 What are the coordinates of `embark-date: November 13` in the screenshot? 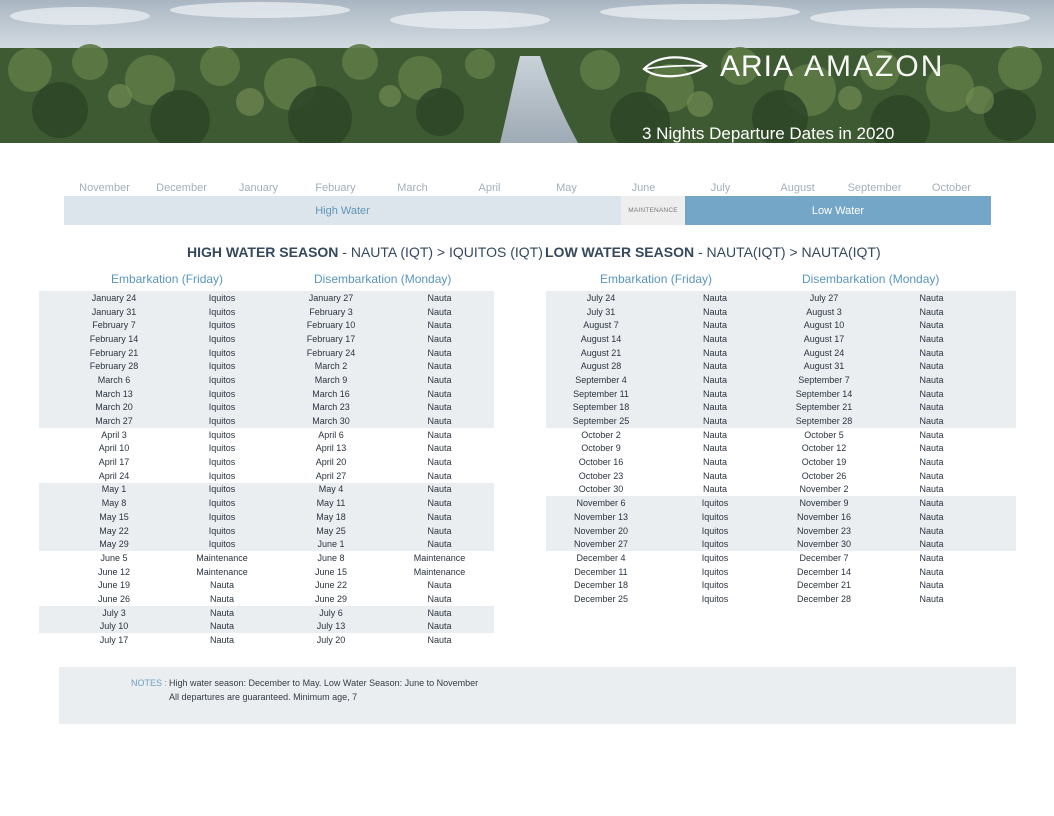 It's located at (601, 516).